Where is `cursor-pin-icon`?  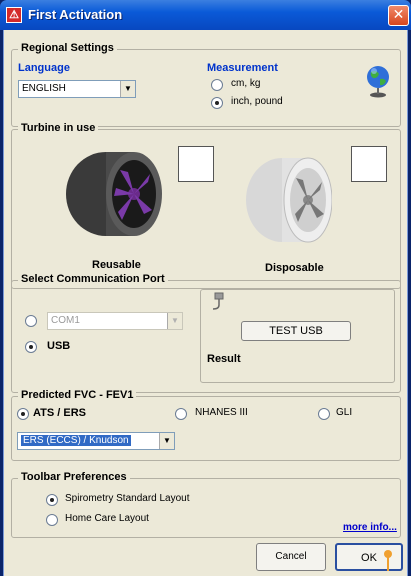 cursor-pin-icon is located at coordinates (388, 560).